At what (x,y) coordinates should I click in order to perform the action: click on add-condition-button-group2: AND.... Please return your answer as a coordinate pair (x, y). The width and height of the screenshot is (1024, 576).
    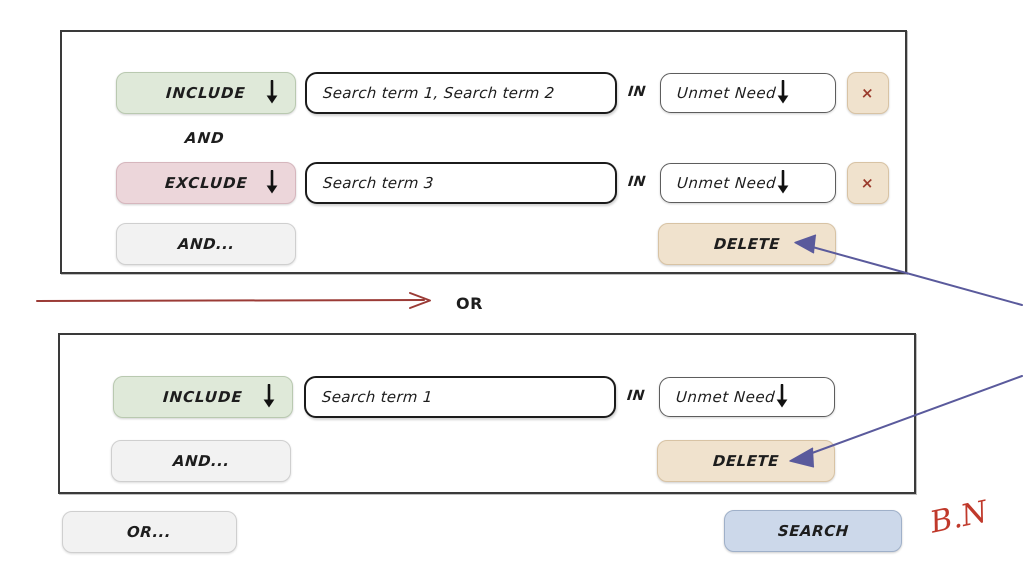
    Looking at the image, I should click on (201, 461).